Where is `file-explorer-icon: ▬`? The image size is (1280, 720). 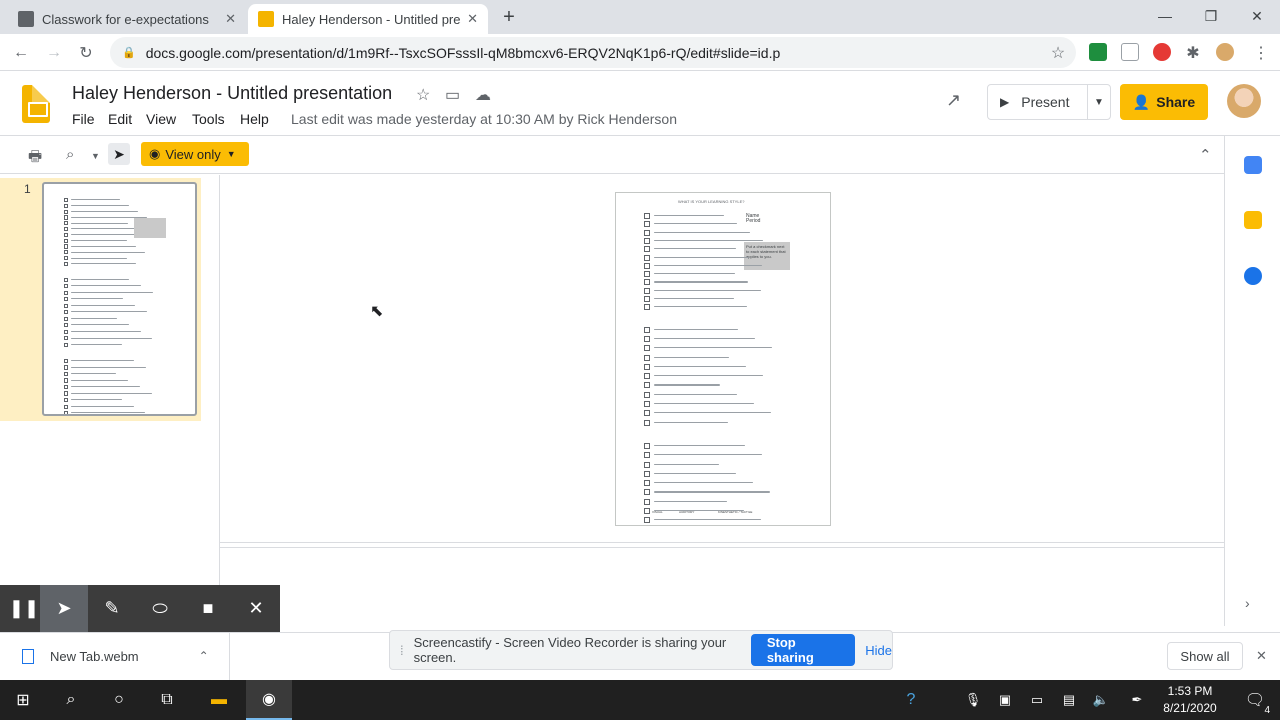 file-explorer-icon: ▬ is located at coordinates (219, 700).